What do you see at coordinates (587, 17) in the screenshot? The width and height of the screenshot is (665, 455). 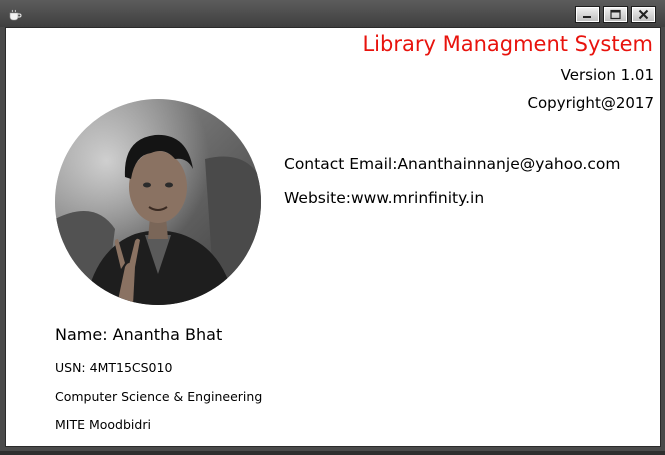 I see `minimize-icon` at bounding box center [587, 17].